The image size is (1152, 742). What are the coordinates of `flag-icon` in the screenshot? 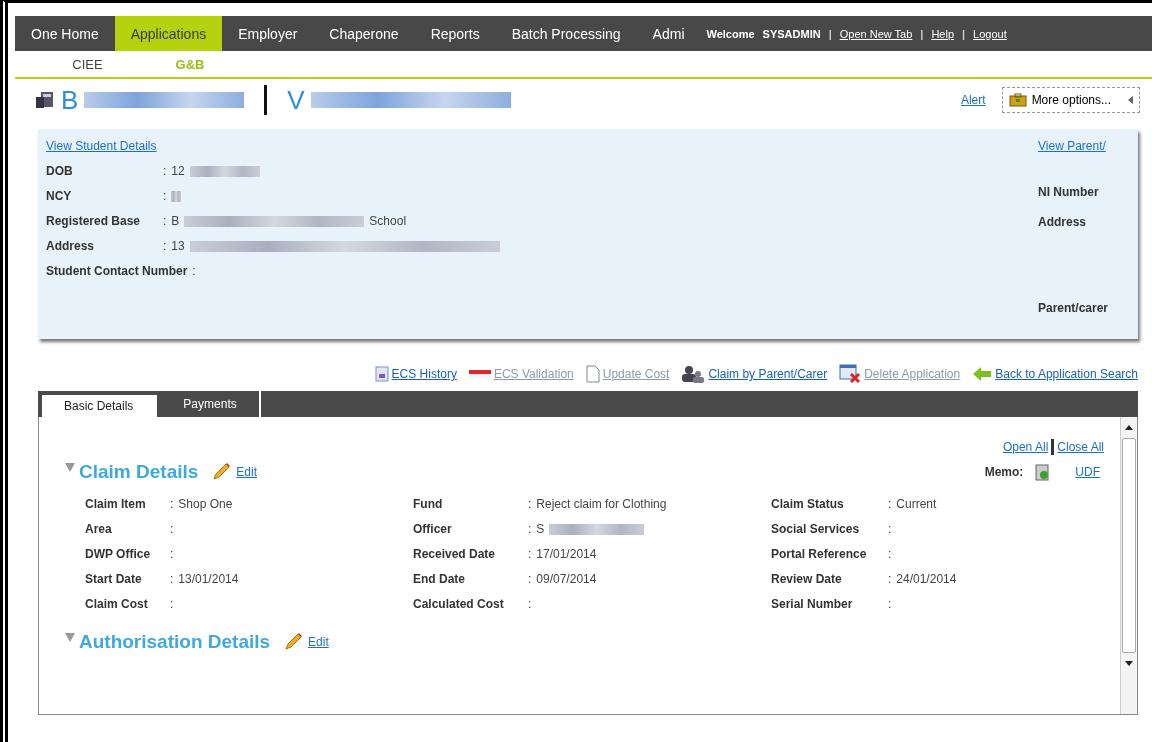 It's located at (479, 374).